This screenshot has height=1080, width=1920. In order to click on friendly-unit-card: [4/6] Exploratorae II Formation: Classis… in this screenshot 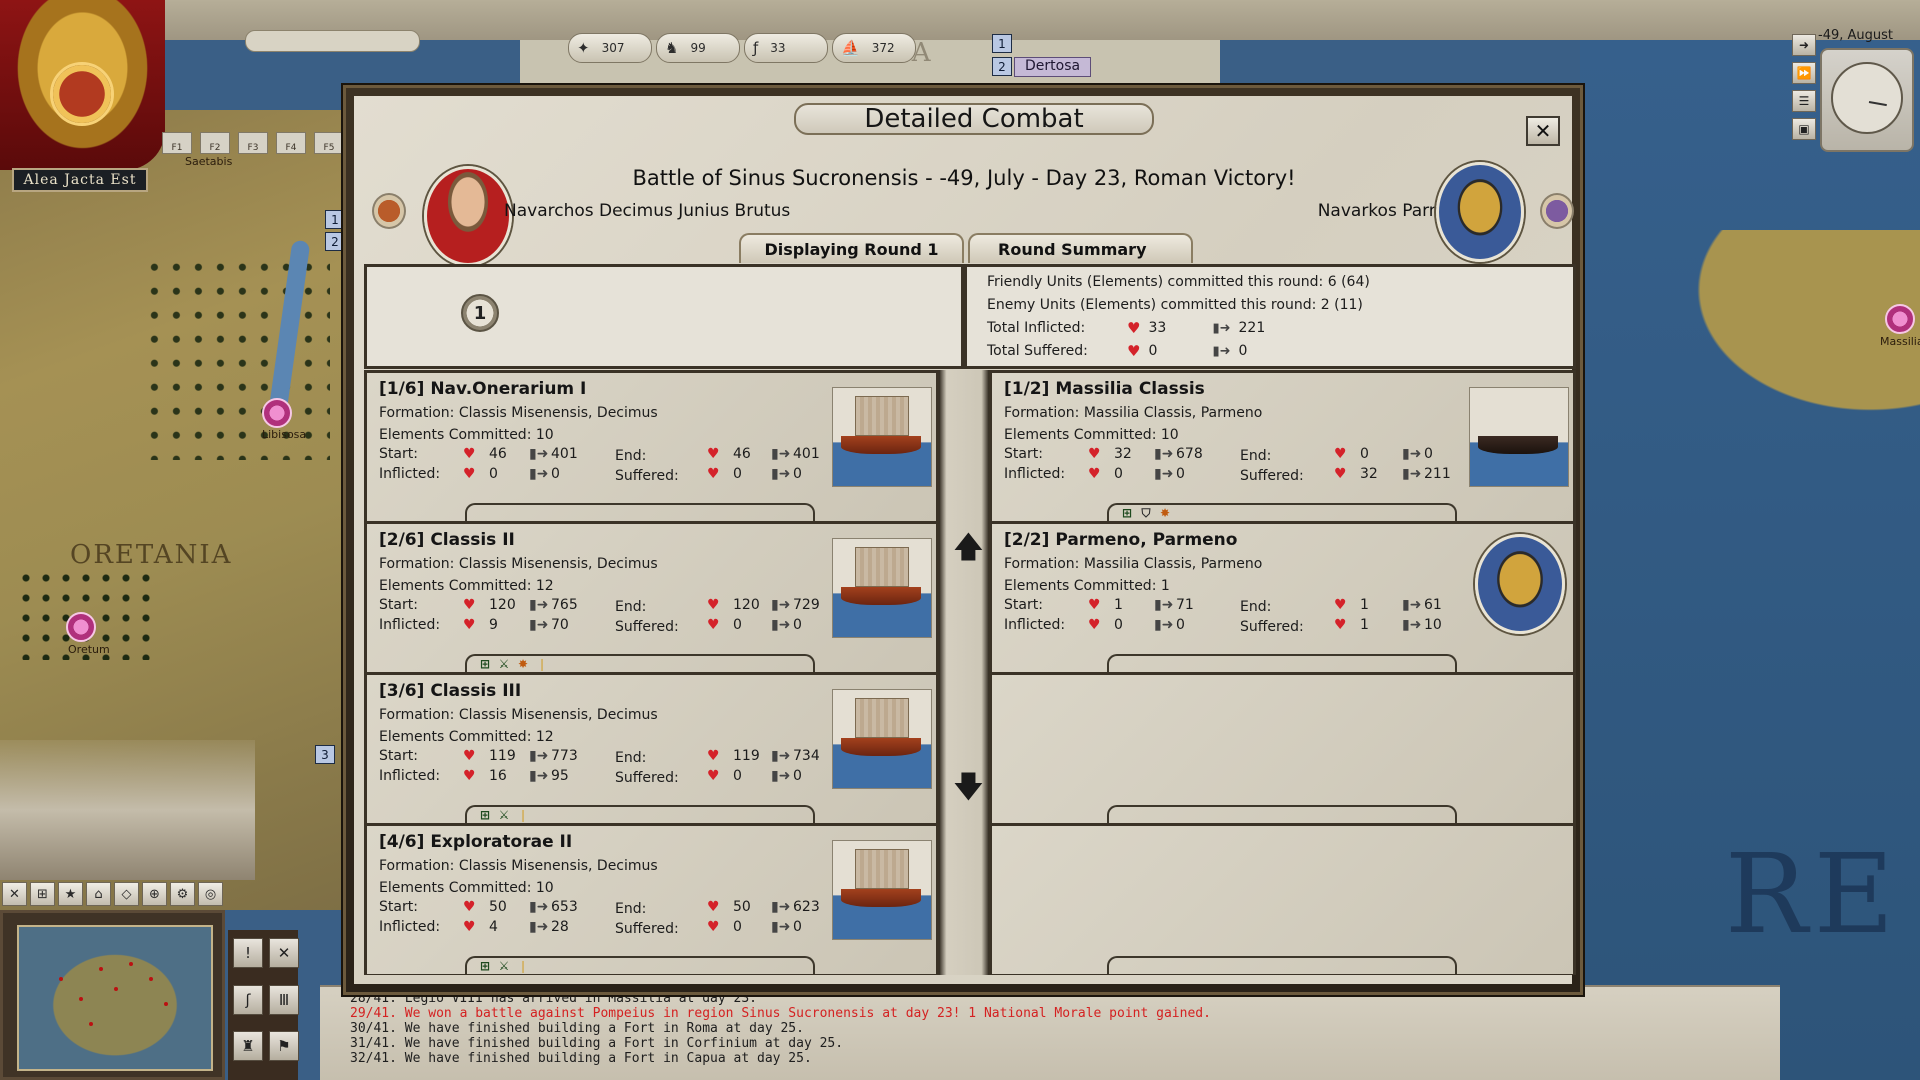, I will do `click(651, 900)`.